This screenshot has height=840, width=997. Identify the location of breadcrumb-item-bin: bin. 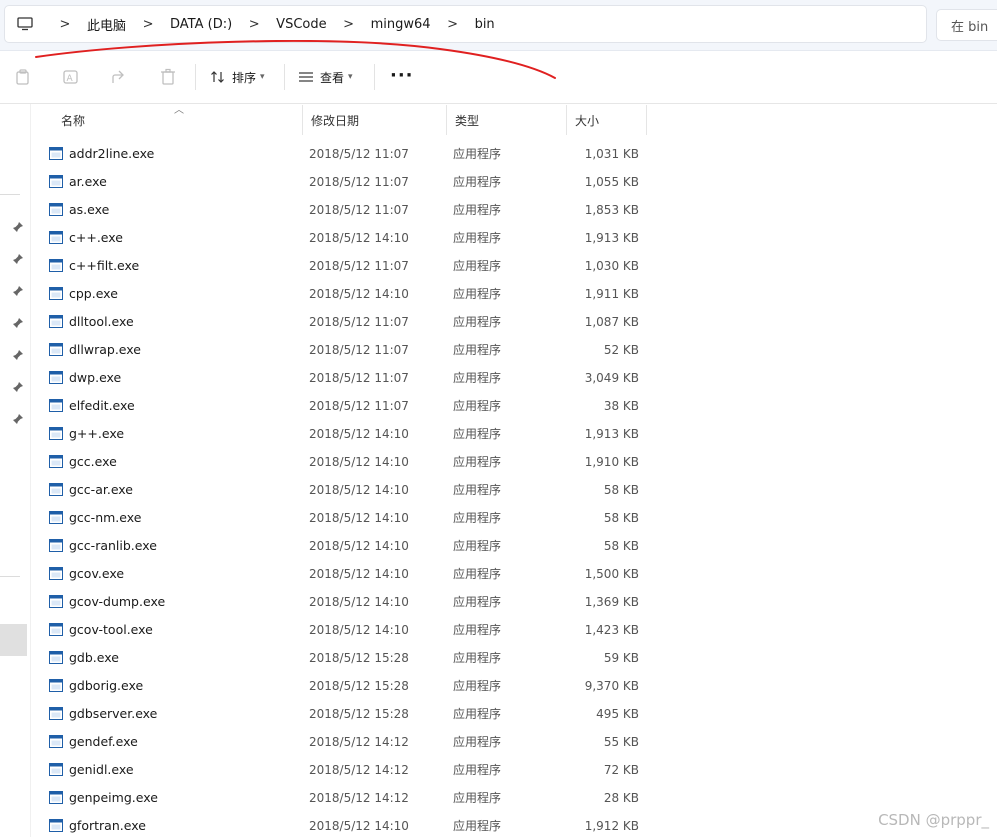
(485, 24).